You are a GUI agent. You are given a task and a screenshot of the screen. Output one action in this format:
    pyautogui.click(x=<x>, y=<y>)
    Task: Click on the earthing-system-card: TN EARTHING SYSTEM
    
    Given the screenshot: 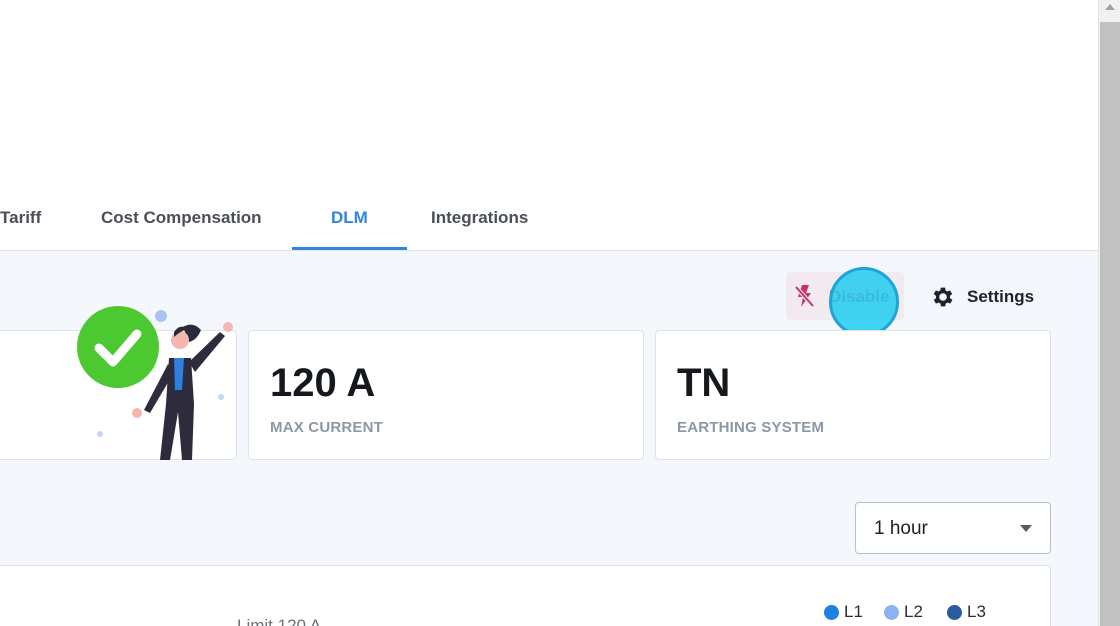 What is the action you would take?
    pyautogui.click(x=853, y=395)
    